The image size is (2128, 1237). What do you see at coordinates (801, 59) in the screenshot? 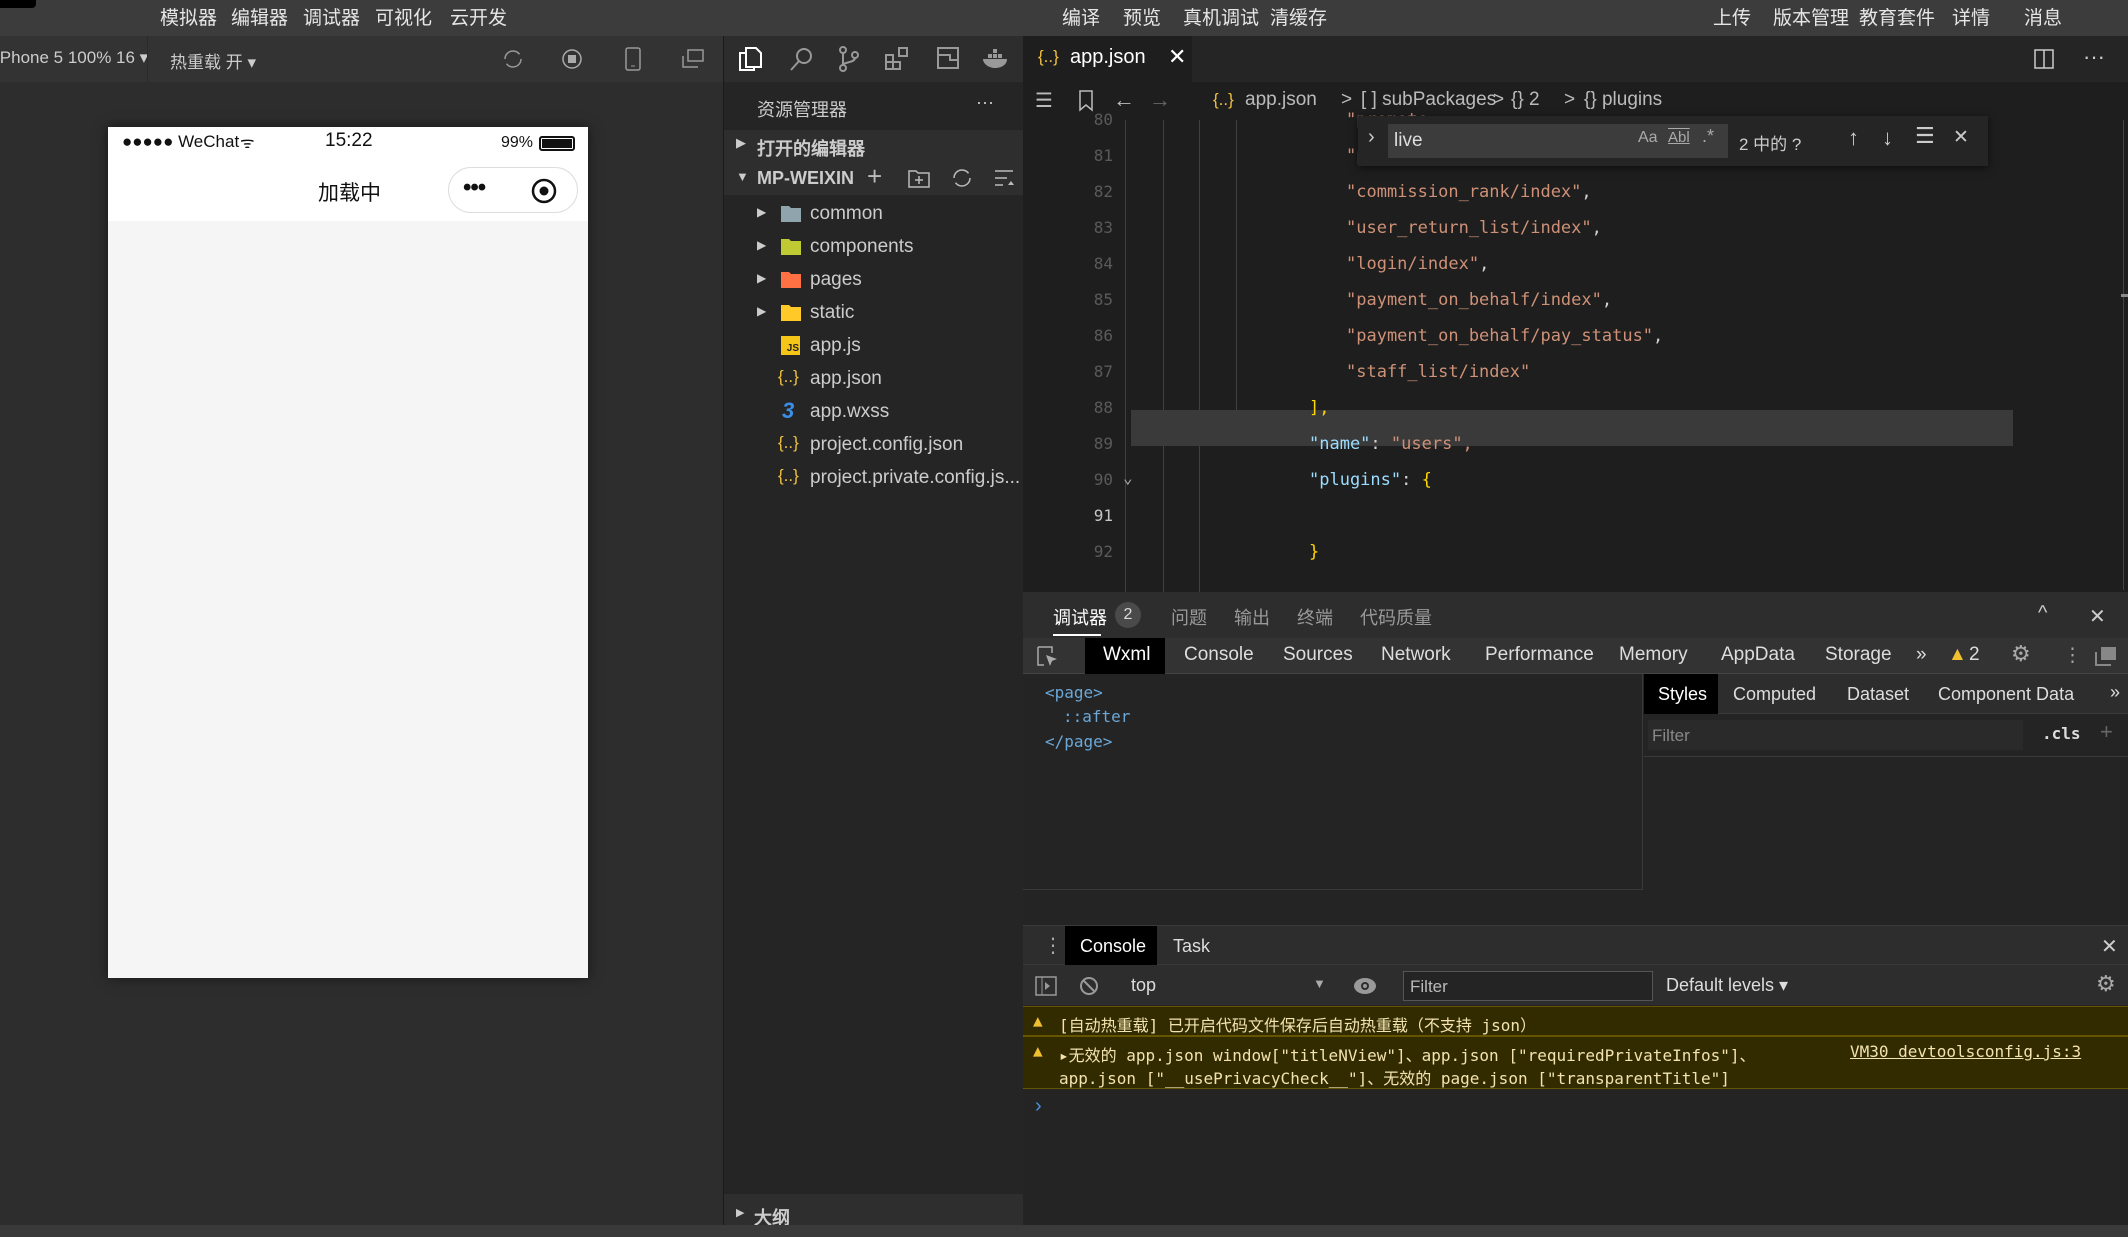
I see `search-icon` at bounding box center [801, 59].